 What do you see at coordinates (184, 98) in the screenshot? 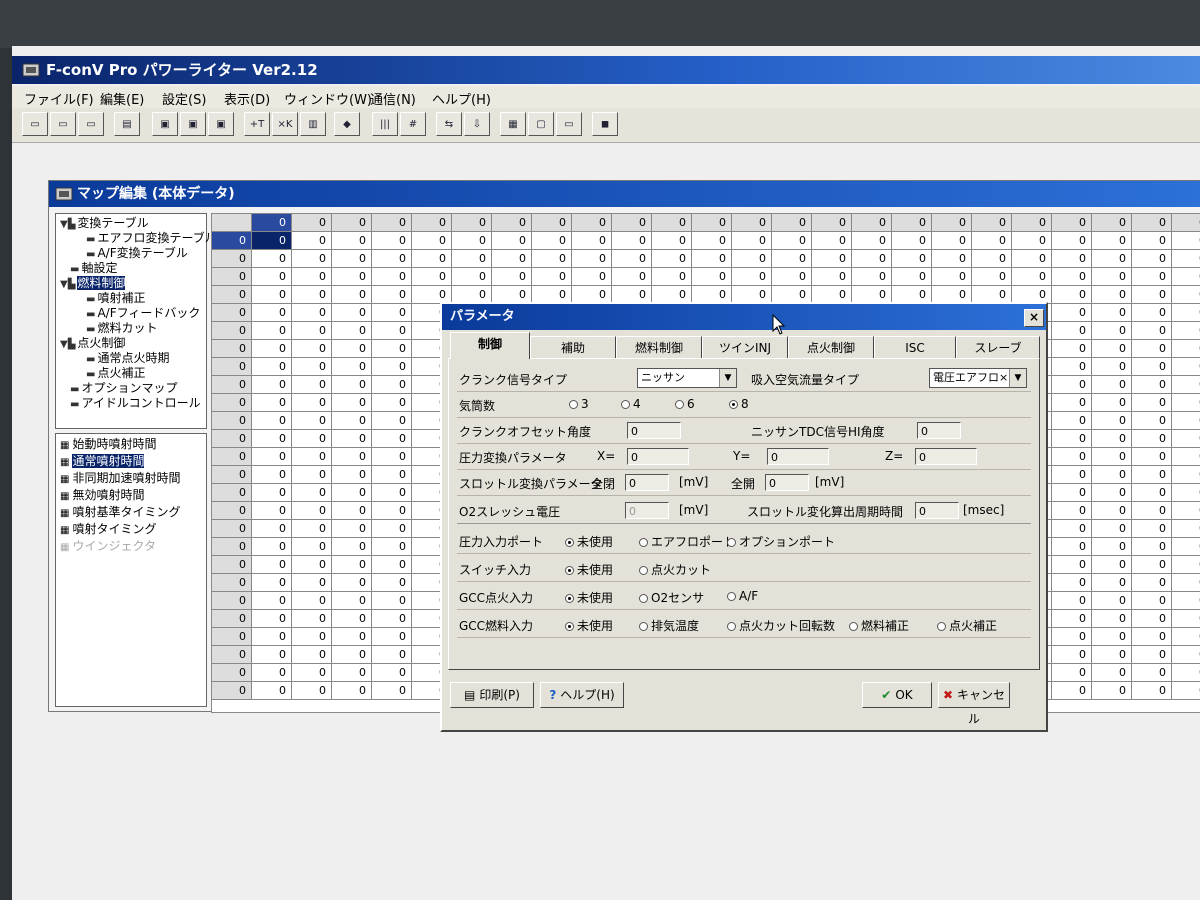
I see `menu-settings: 設定(S)` at bounding box center [184, 98].